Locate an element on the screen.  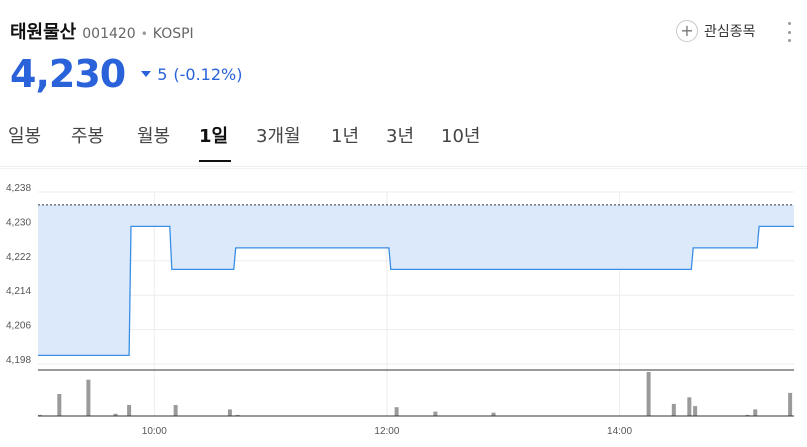
change-amount: 5 is located at coordinates (162, 74).